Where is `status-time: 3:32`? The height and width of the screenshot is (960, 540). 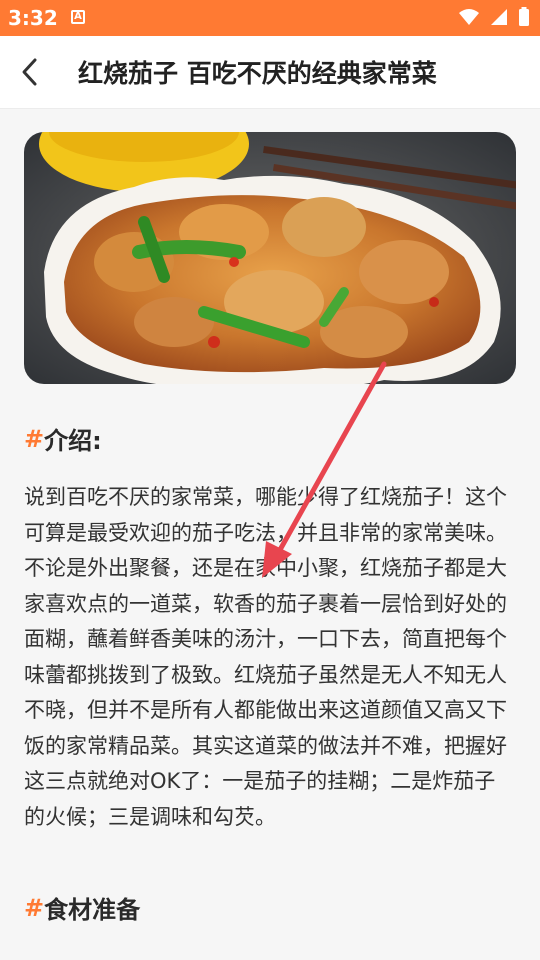
status-time: 3:32 is located at coordinates (33, 18).